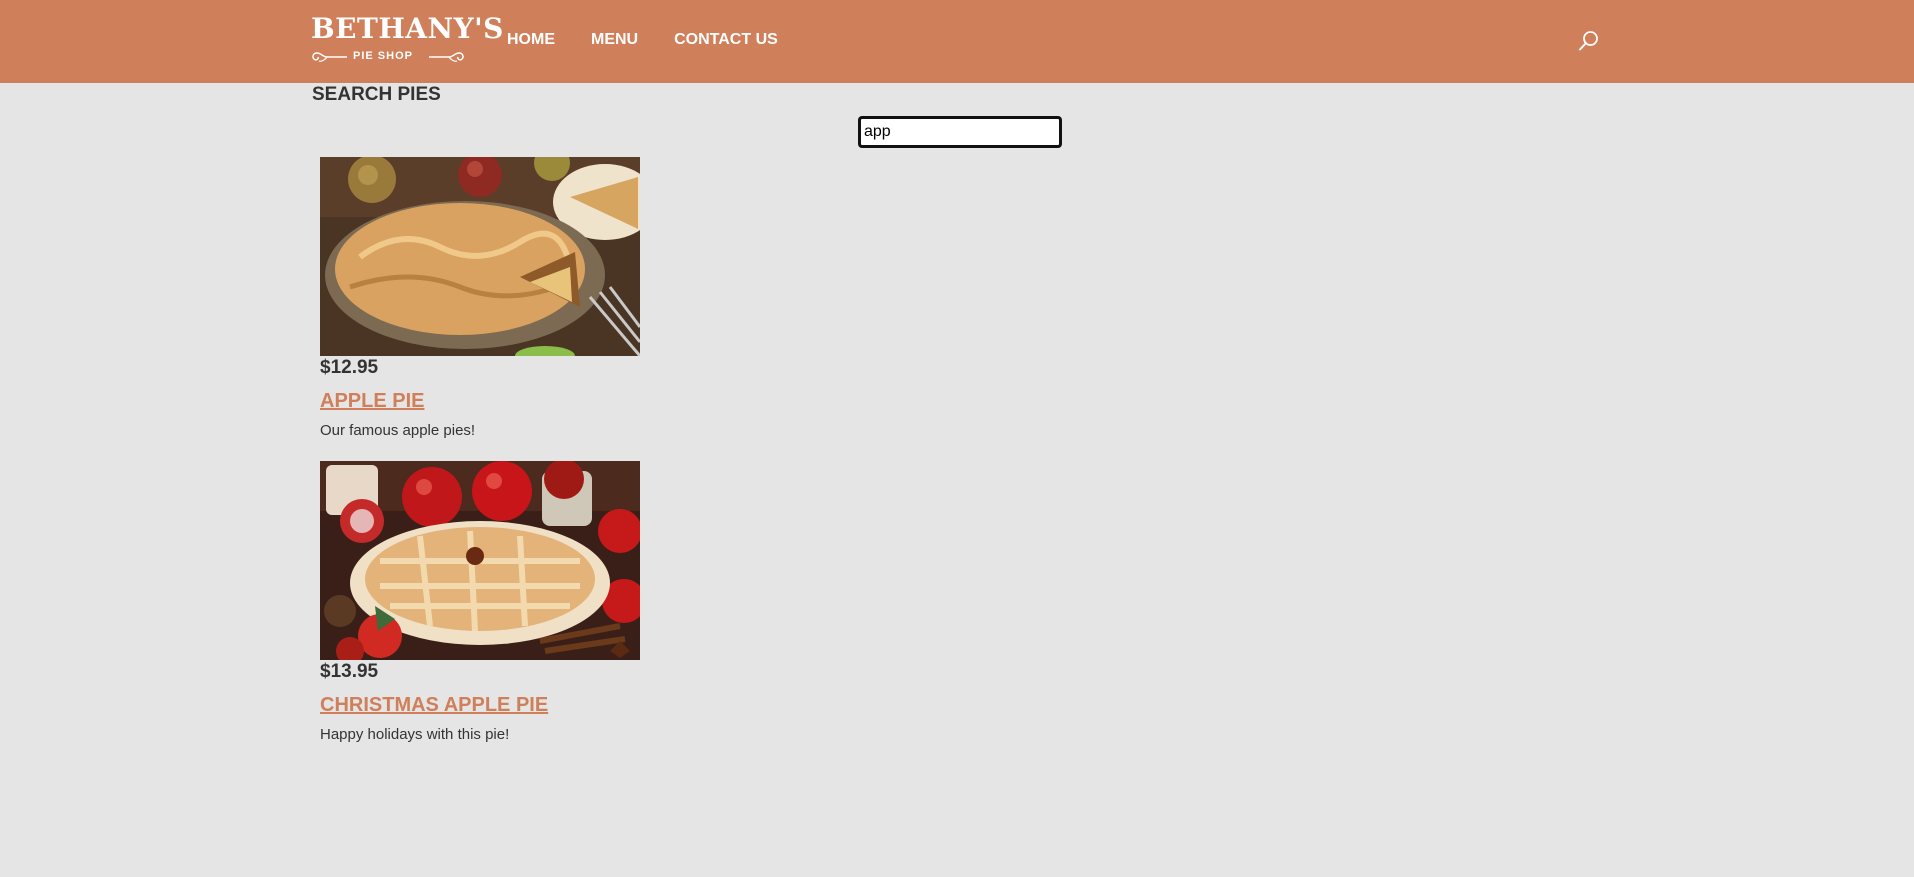 The width and height of the screenshot is (1914, 877). I want to click on search-results-list: $12.95 APPLE PIE Our famous apple pies!, so click(480, 461).